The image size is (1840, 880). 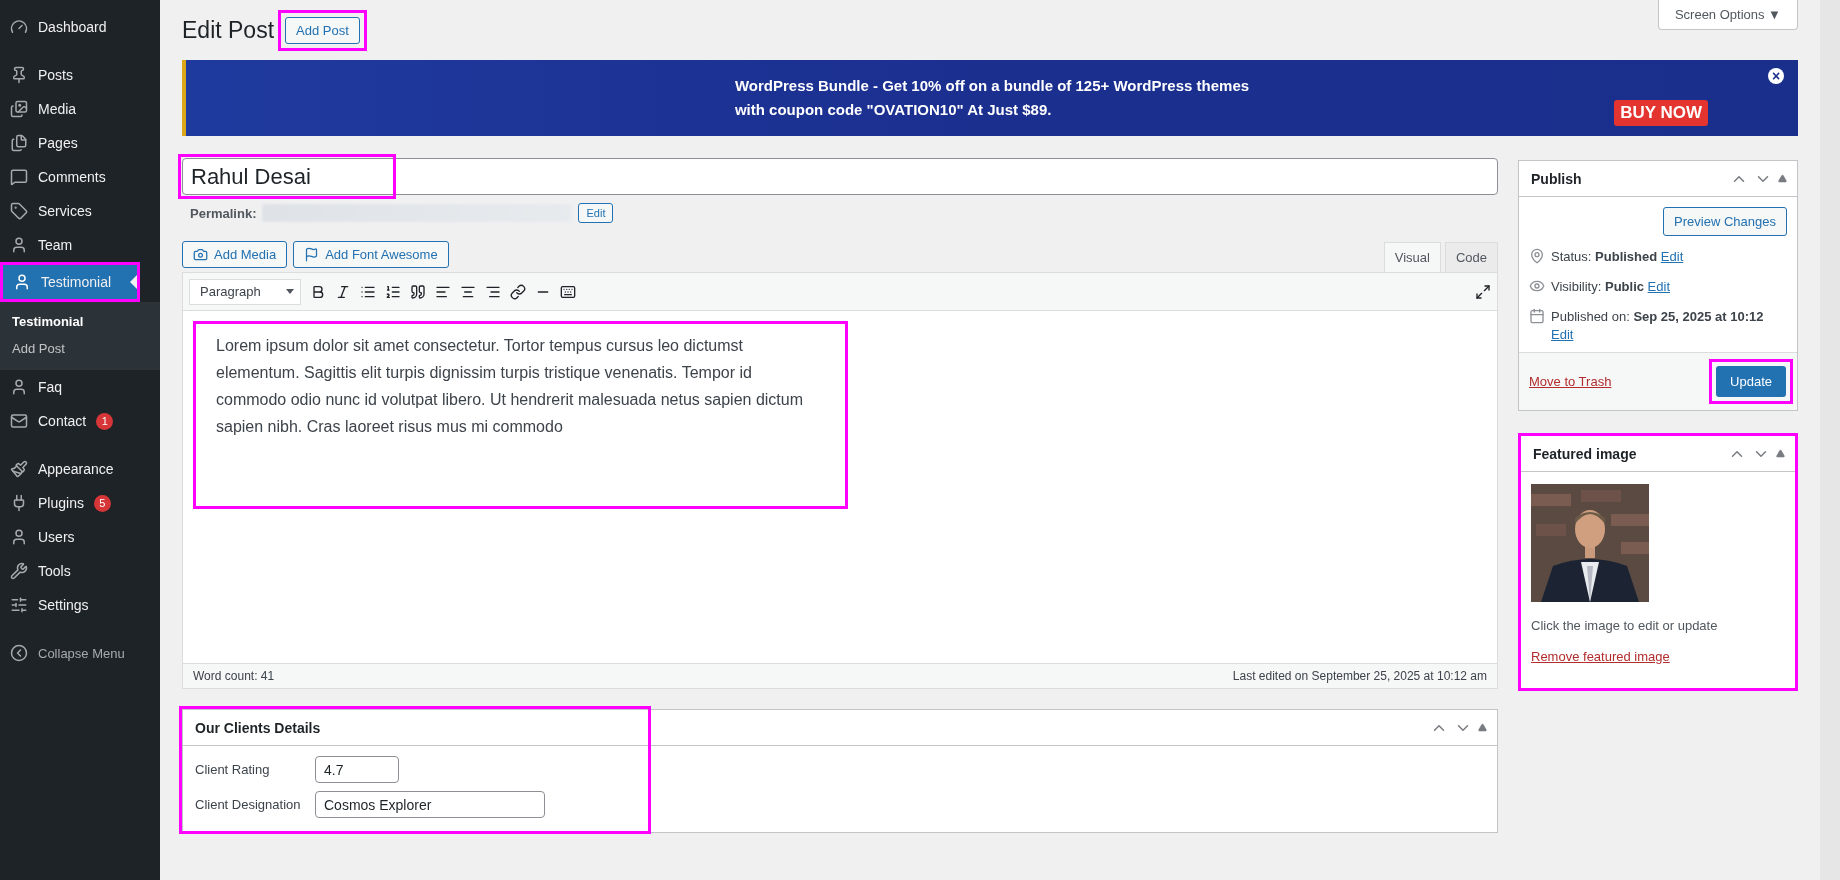 What do you see at coordinates (58, 143) in the screenshot?
I see `menu-label: Pages` at bounding box center [58, 143].